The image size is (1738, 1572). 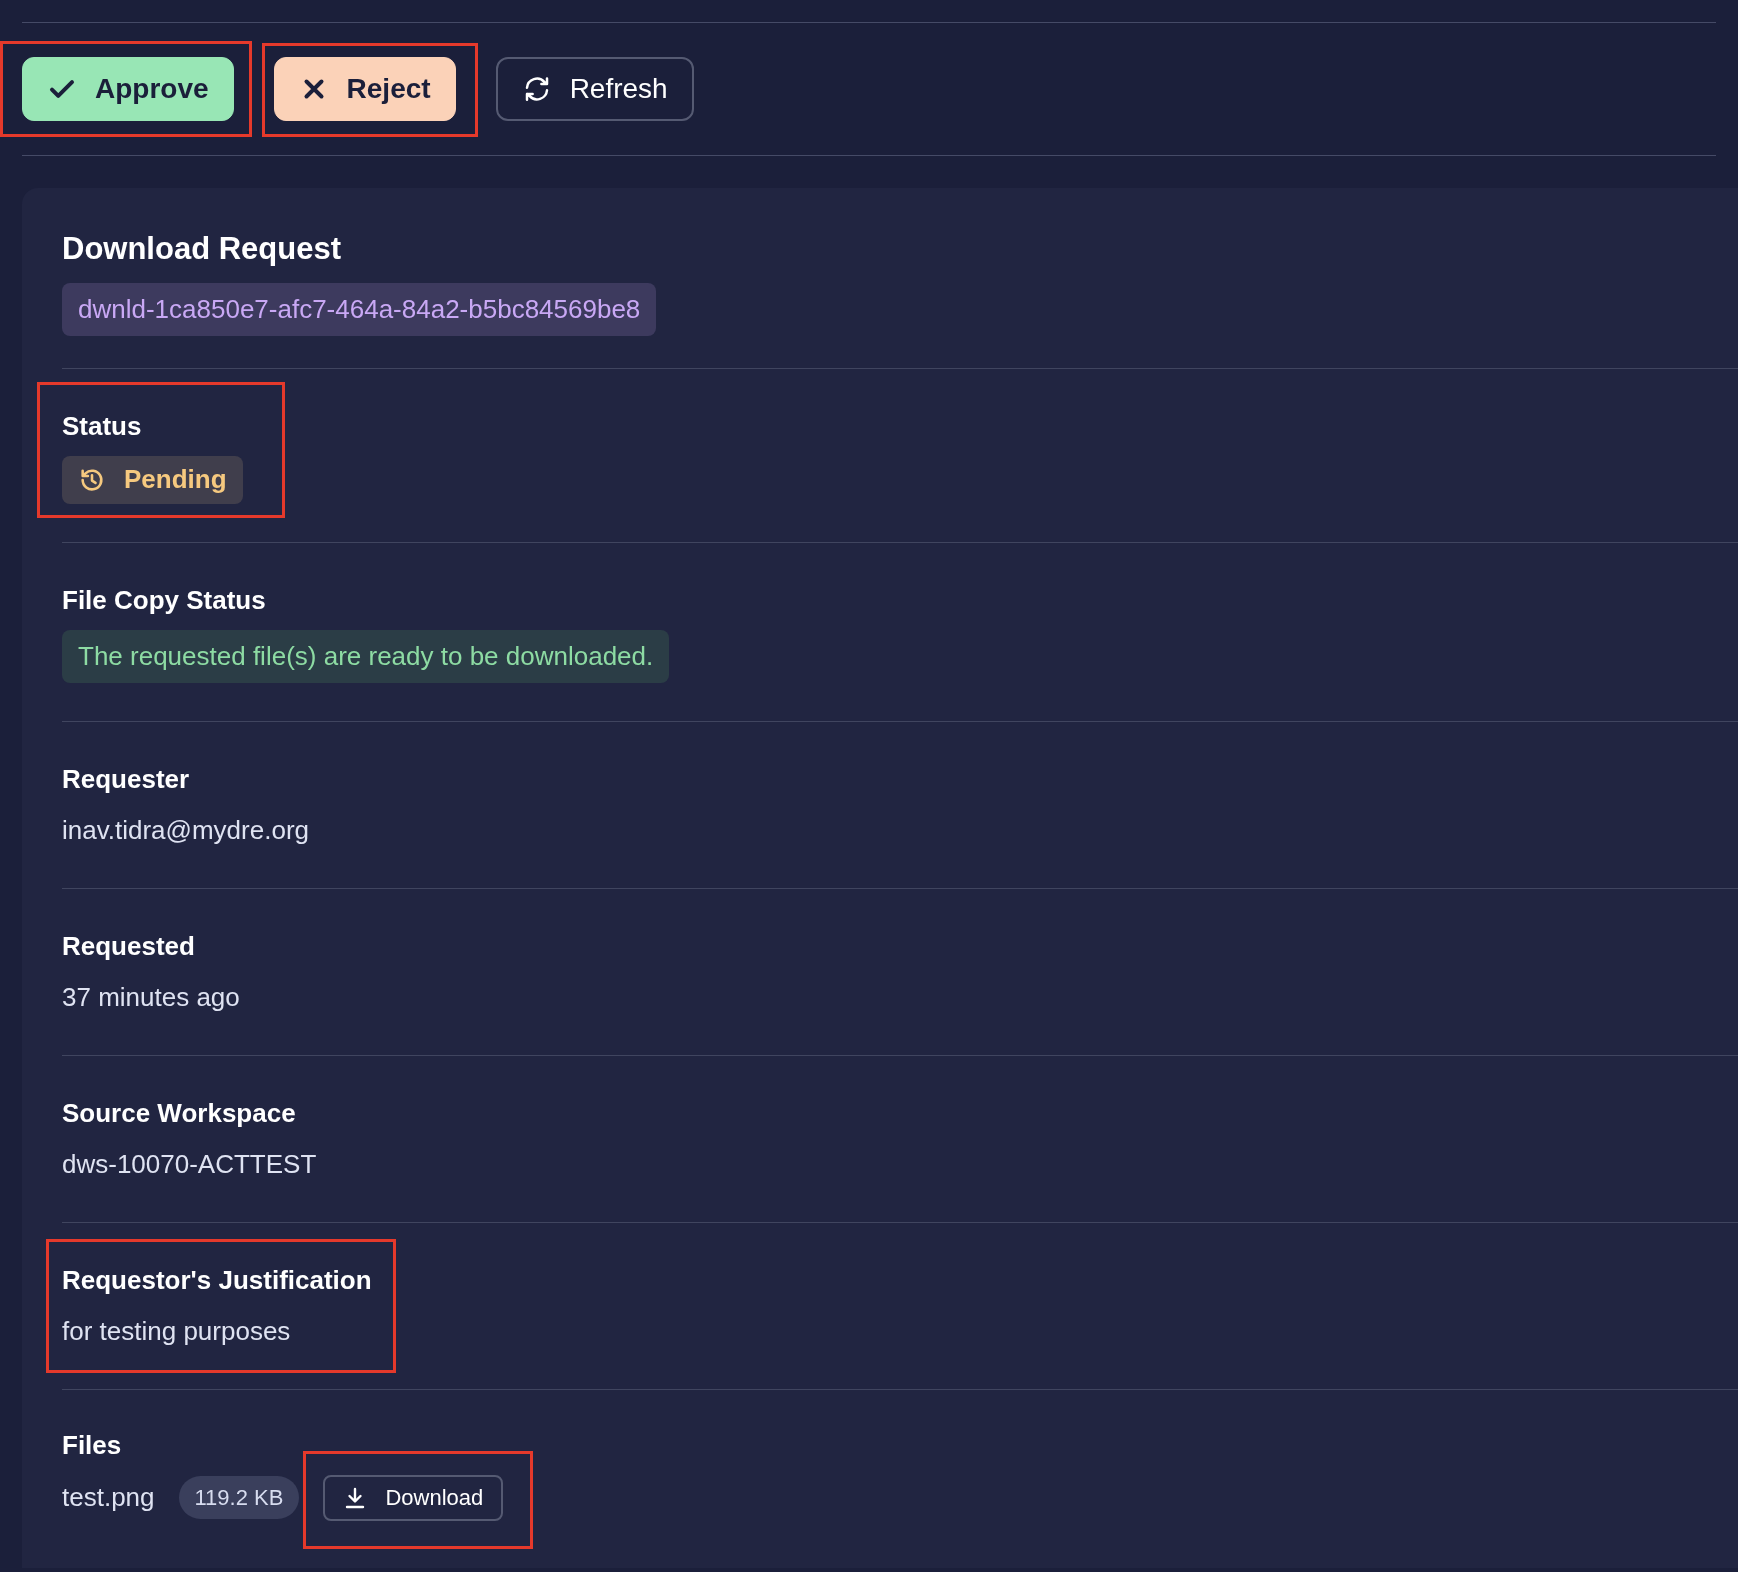 What do you see at coordinates (217, 1280) in the screenshot?
I see `field-label: Requestor's Justification` at bounding box center [217, 1280].